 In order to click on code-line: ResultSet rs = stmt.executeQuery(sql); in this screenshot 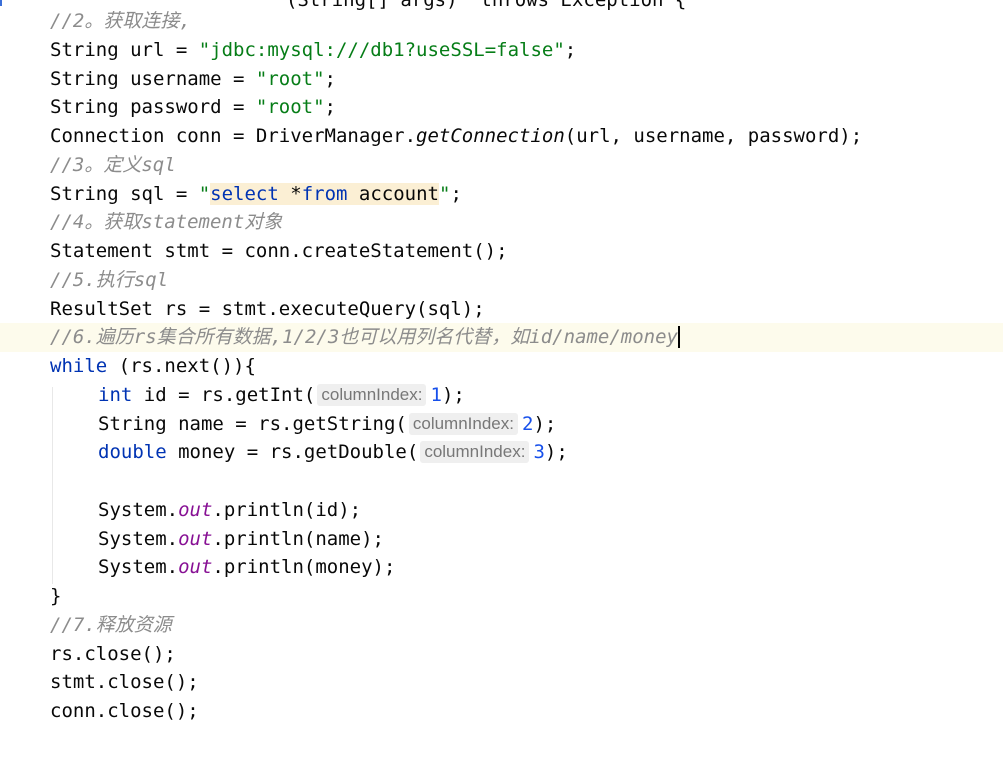, I will do `click(501, 309)`.